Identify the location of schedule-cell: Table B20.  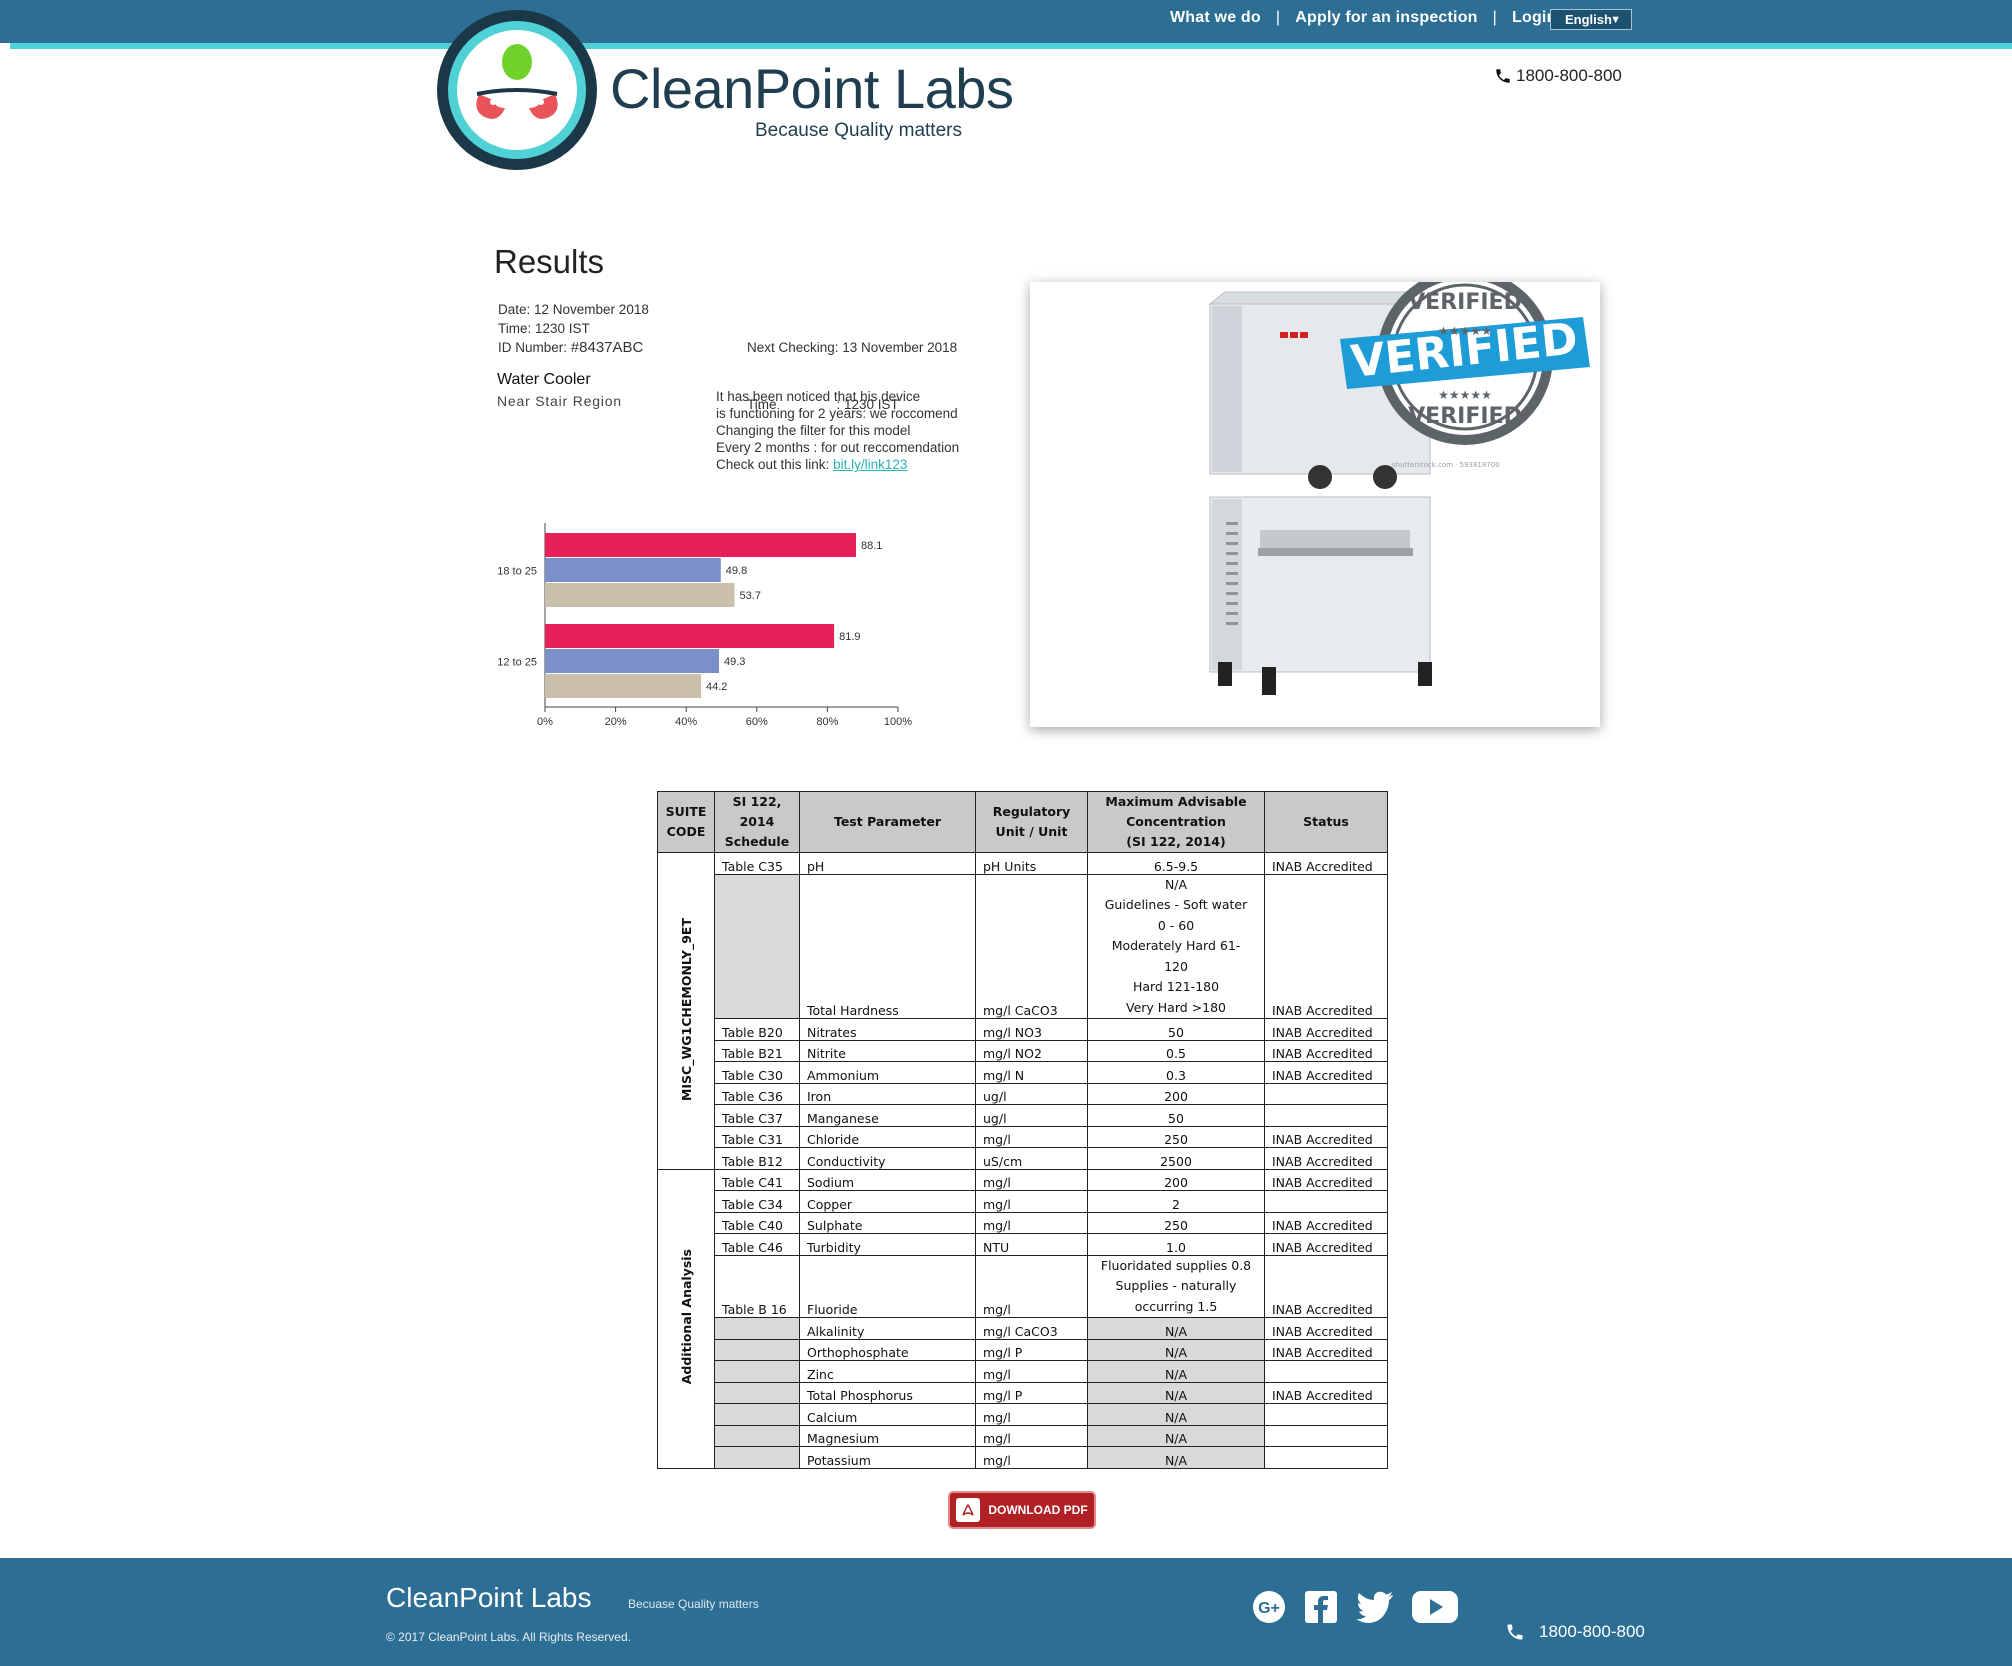
(757, 1029).